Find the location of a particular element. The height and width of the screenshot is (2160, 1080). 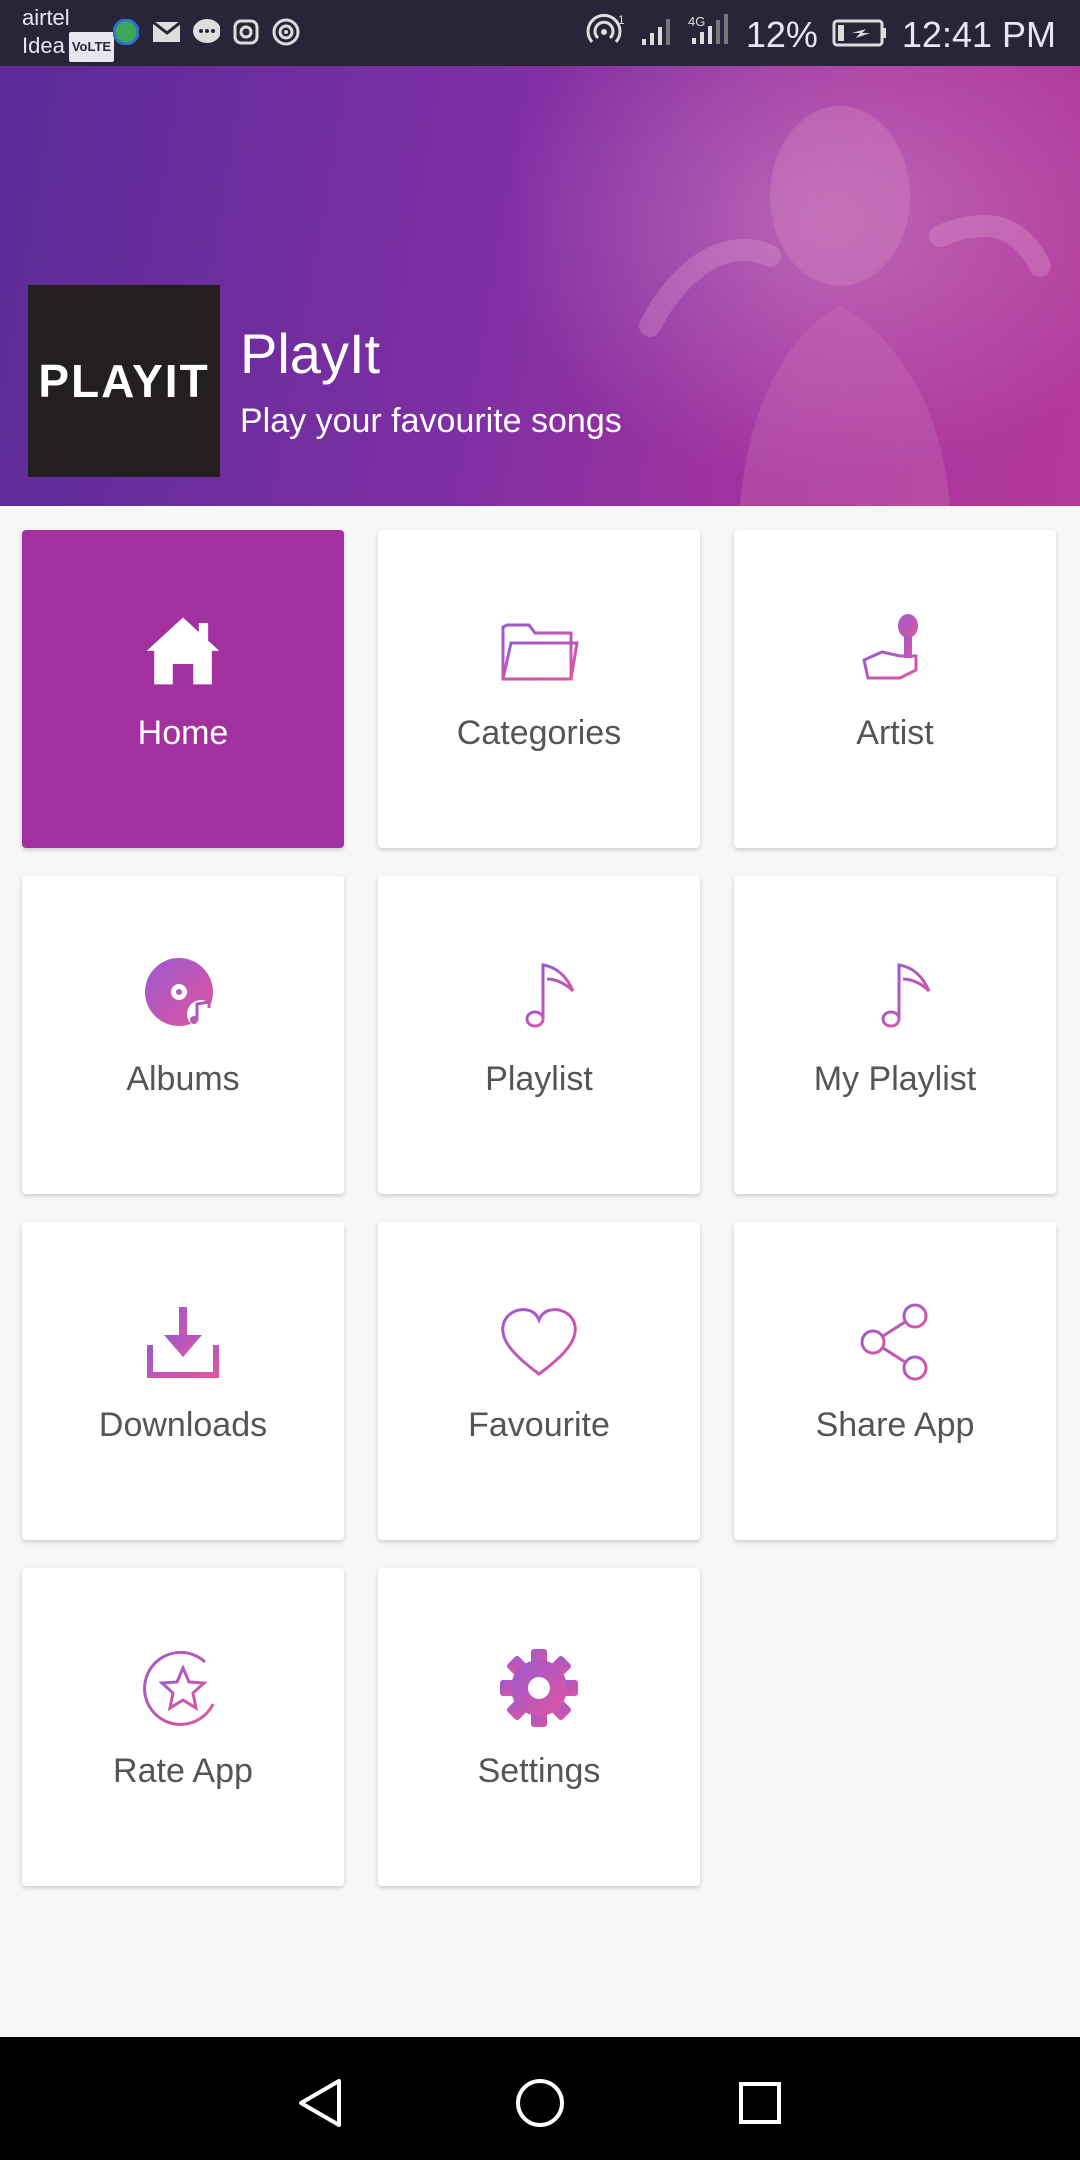

menu-tile-my-playlist: My Playlist is located at coordinates (895, 1035).